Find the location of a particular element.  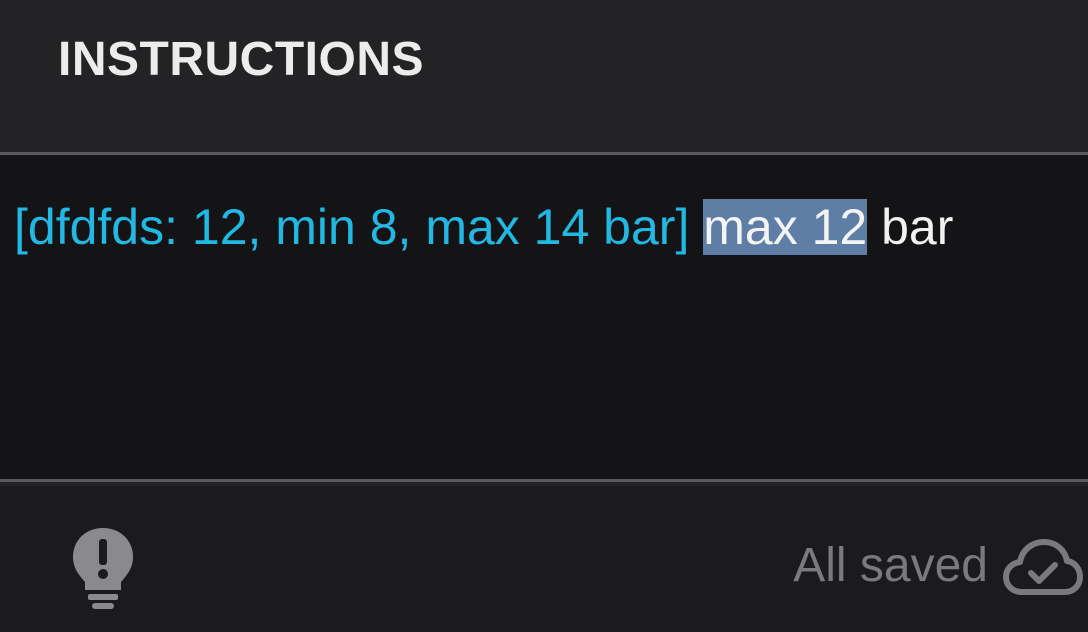

lightbulb-exclamation-icon is located at coordinates (103, 568).